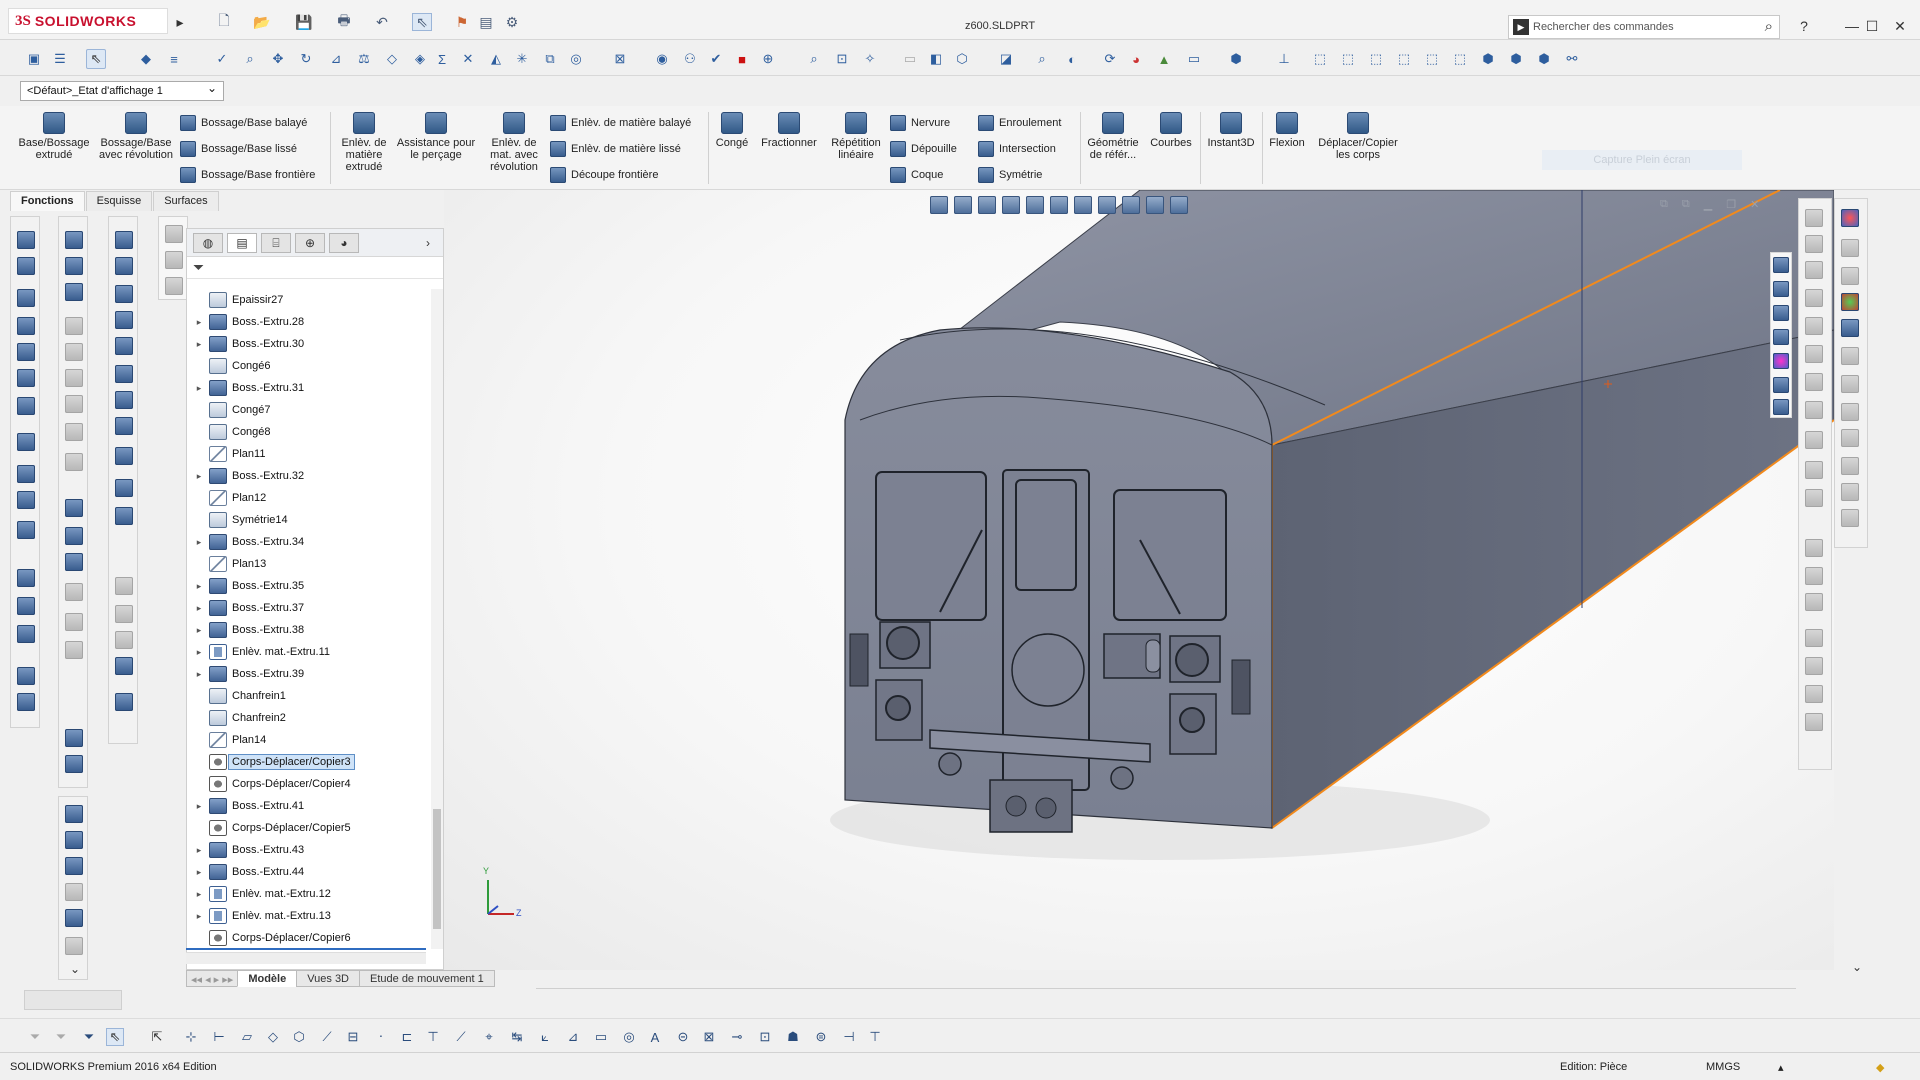 The height and width of the screenshot is (1080, 1920). Describe the element at coordinates (1850, 276) in the screenshot. I see `move-entities-icon` at that location.